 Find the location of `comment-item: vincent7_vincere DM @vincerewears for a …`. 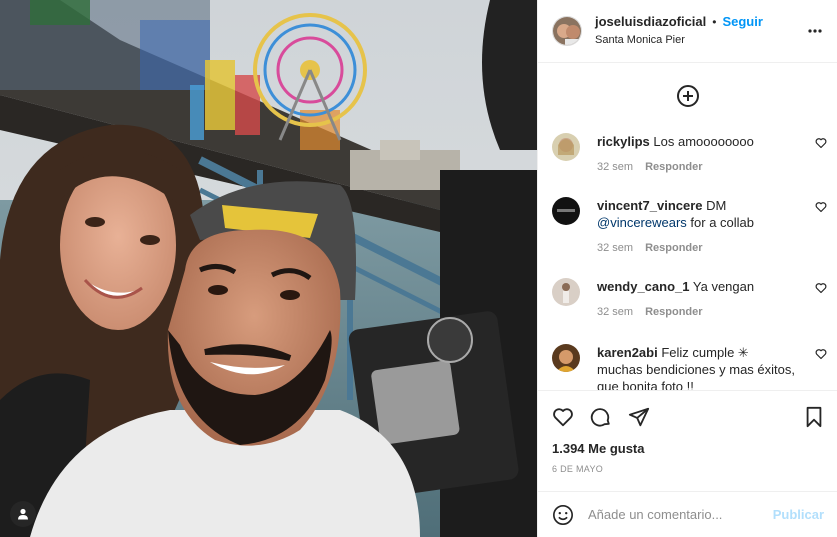

comment-item: vincent7_vincere DM @vincerewears for a … is located at coordinates (689, 225).